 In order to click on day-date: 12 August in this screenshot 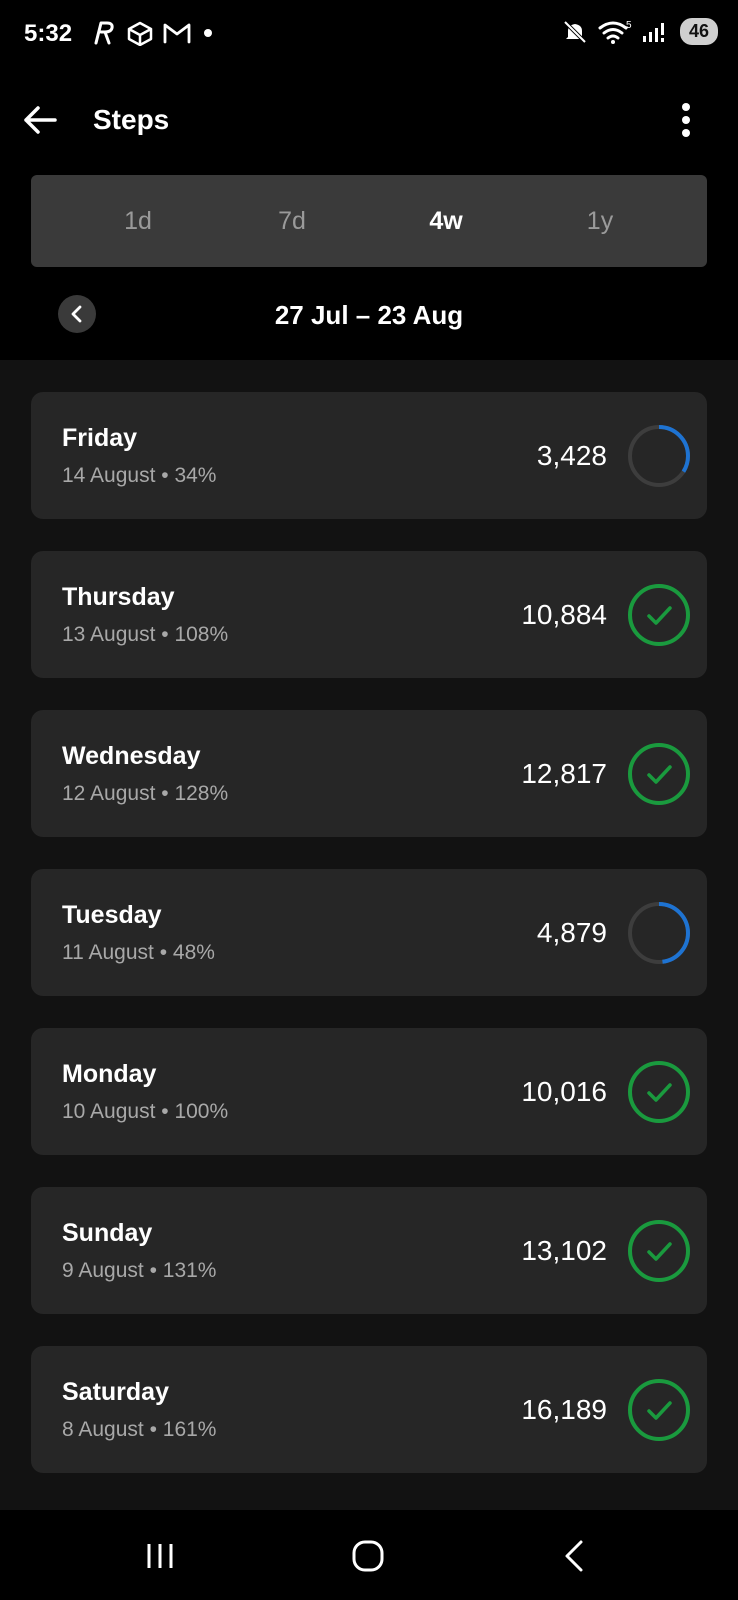, I will do `click(109, 793)`.